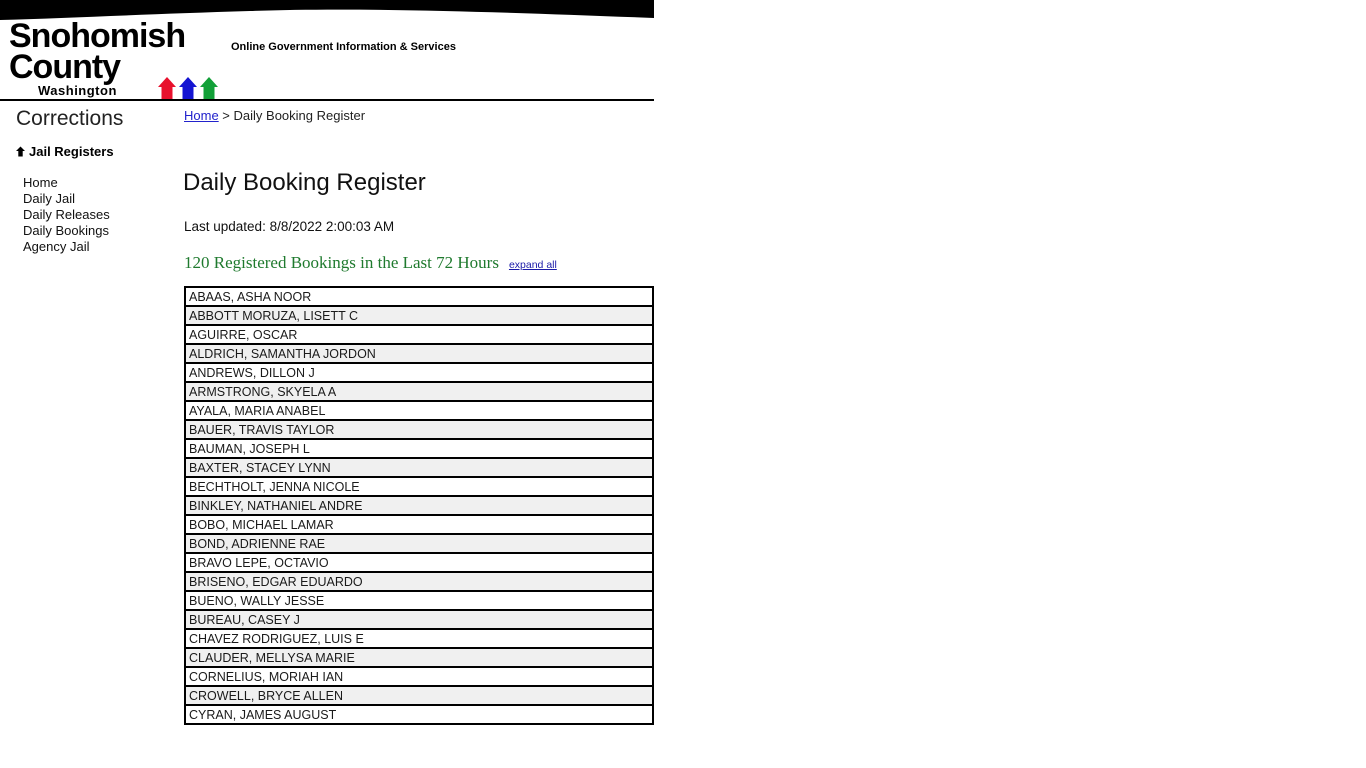 The height and width of the screenshot is (768, 1366). What do you see at coordinates (419, 544) in the screenshot?
I see `booking-row: BOND, ADRIENNE RAE` at bounding box center [419, 544].